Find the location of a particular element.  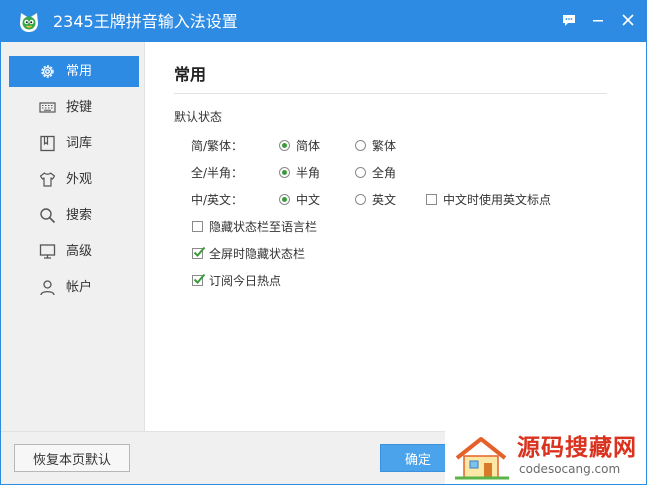

minimize-icon is located at coordinates (598, 21).